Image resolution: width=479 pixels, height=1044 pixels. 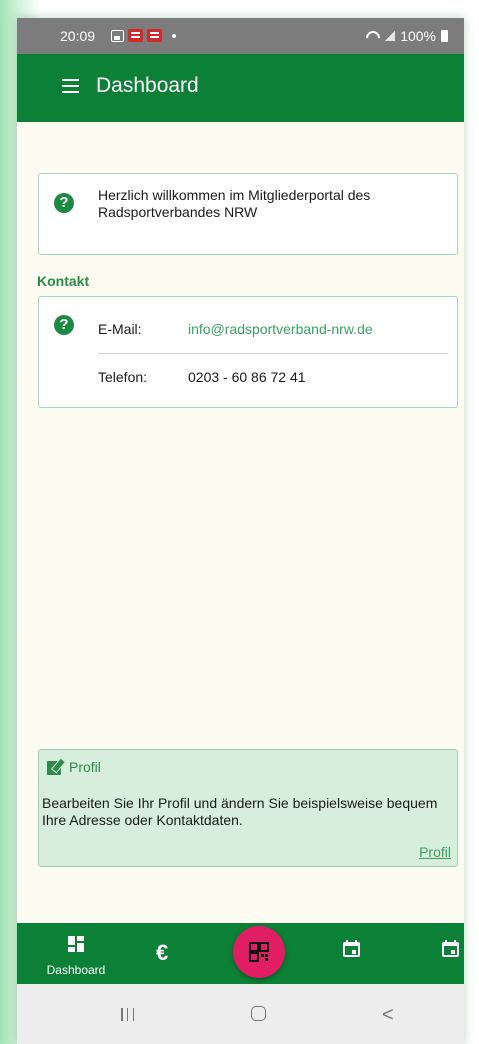 What do you see at coordinates (280, 329) in the screenshot?
I see `email-link: info@radsportverband-nrw.de` at bounding box center [280, 329].